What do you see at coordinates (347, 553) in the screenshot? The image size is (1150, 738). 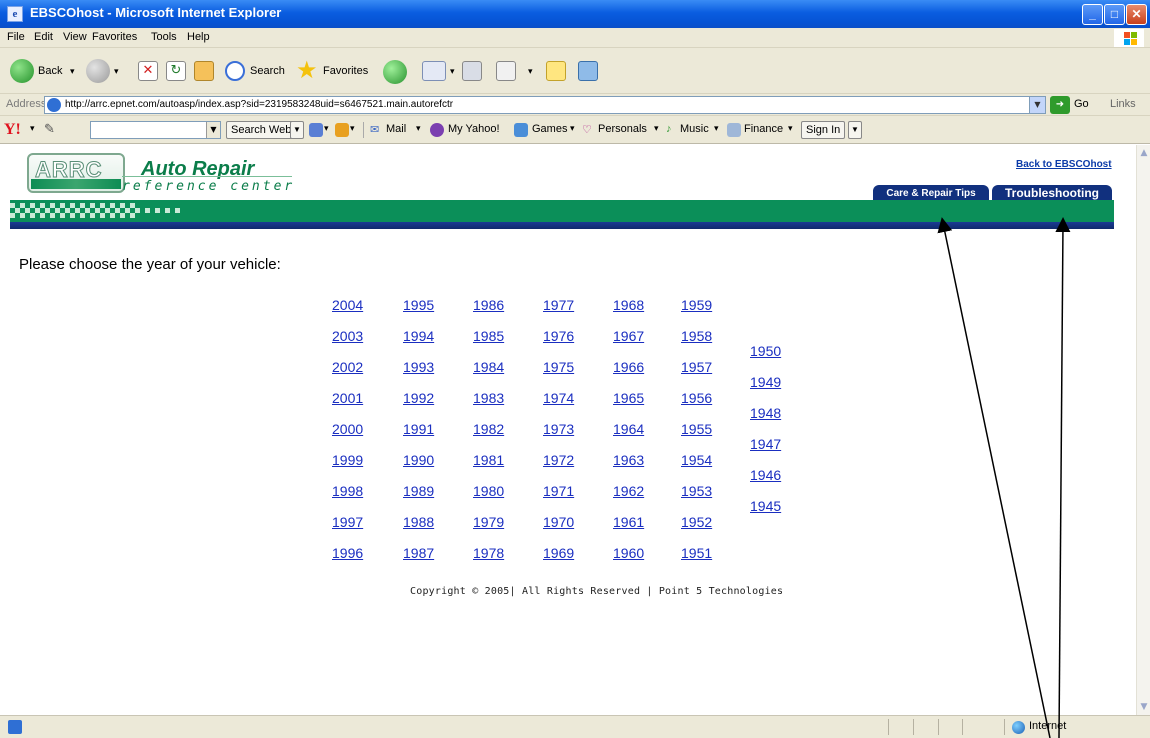 I see `year-link-1996: 1996` at bounding box center [347, 553].